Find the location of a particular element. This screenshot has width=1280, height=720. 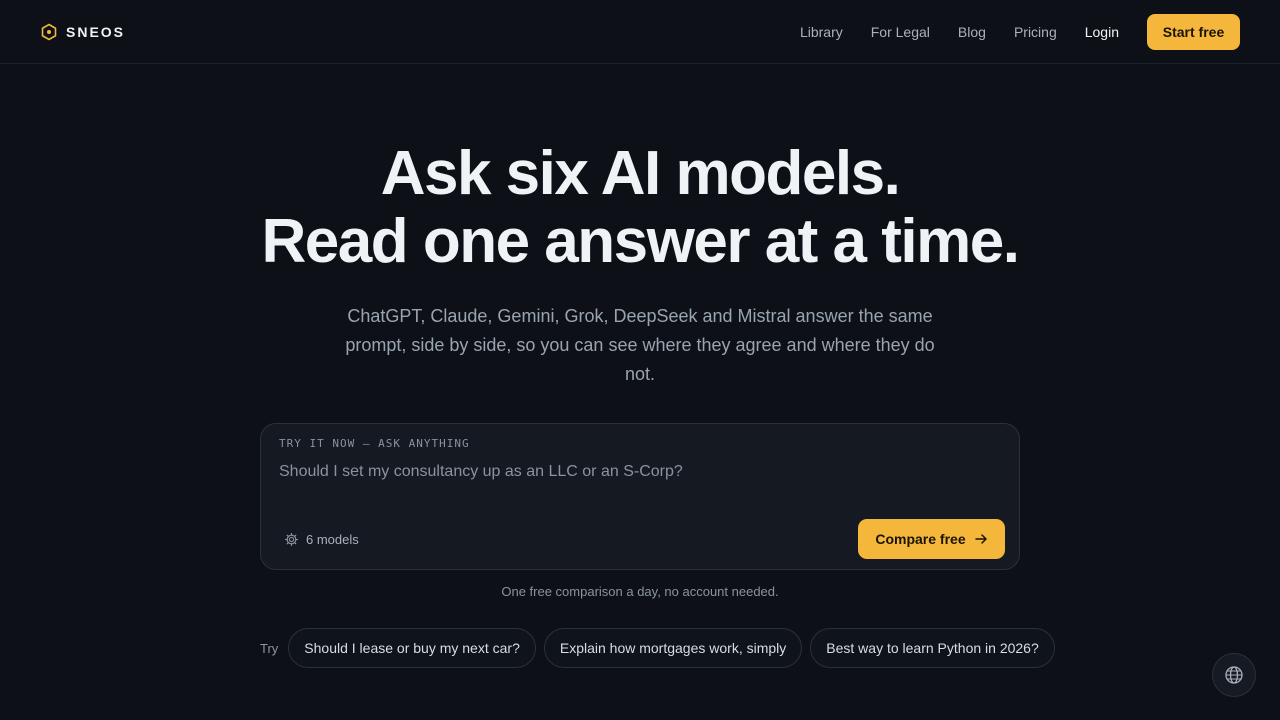

language-button is located at coordinates (1234, 675).